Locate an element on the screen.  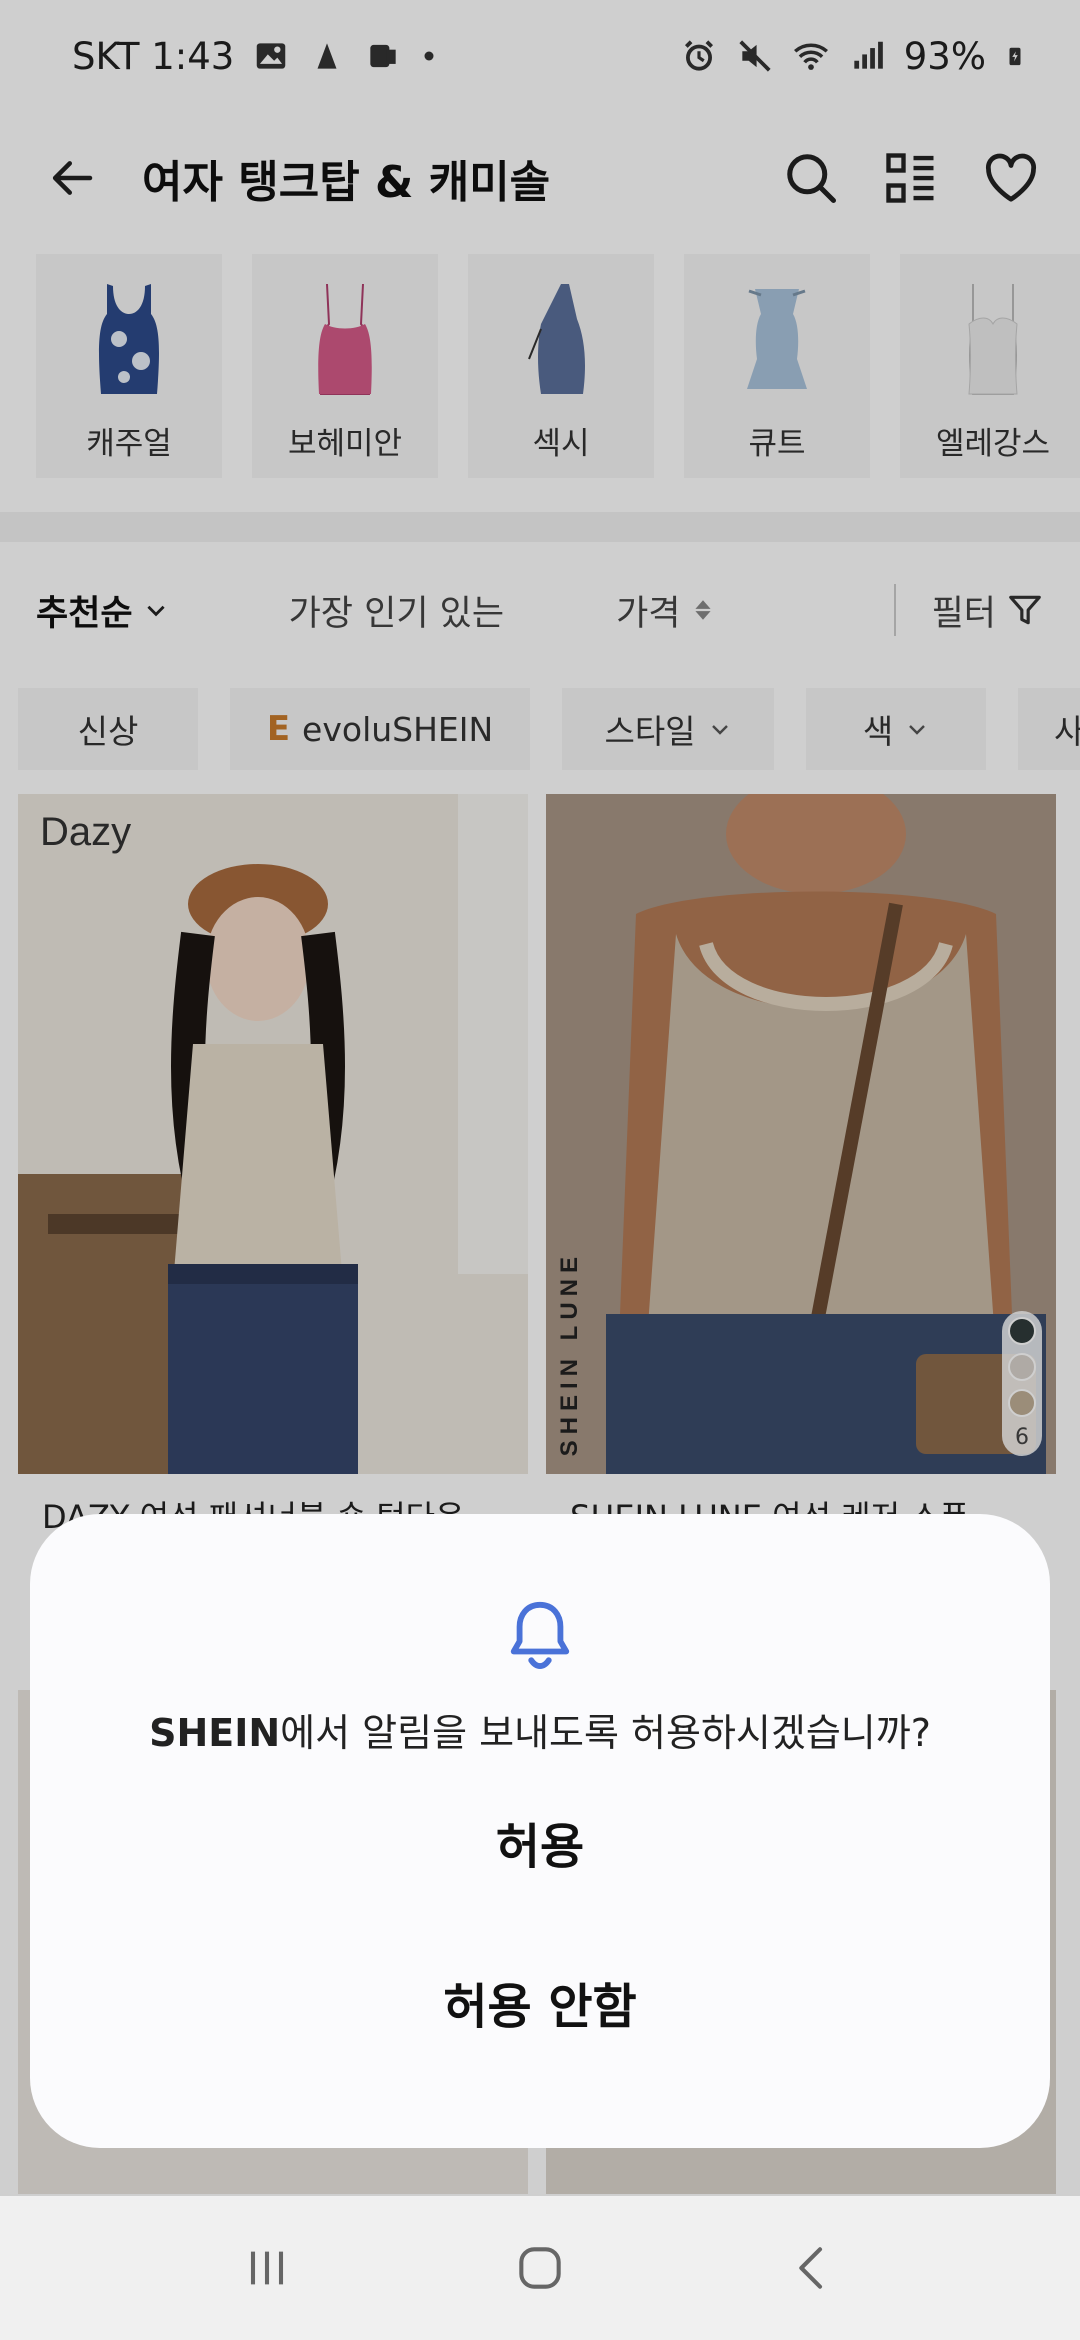
home-icon is located at coordinates (540, 2268).